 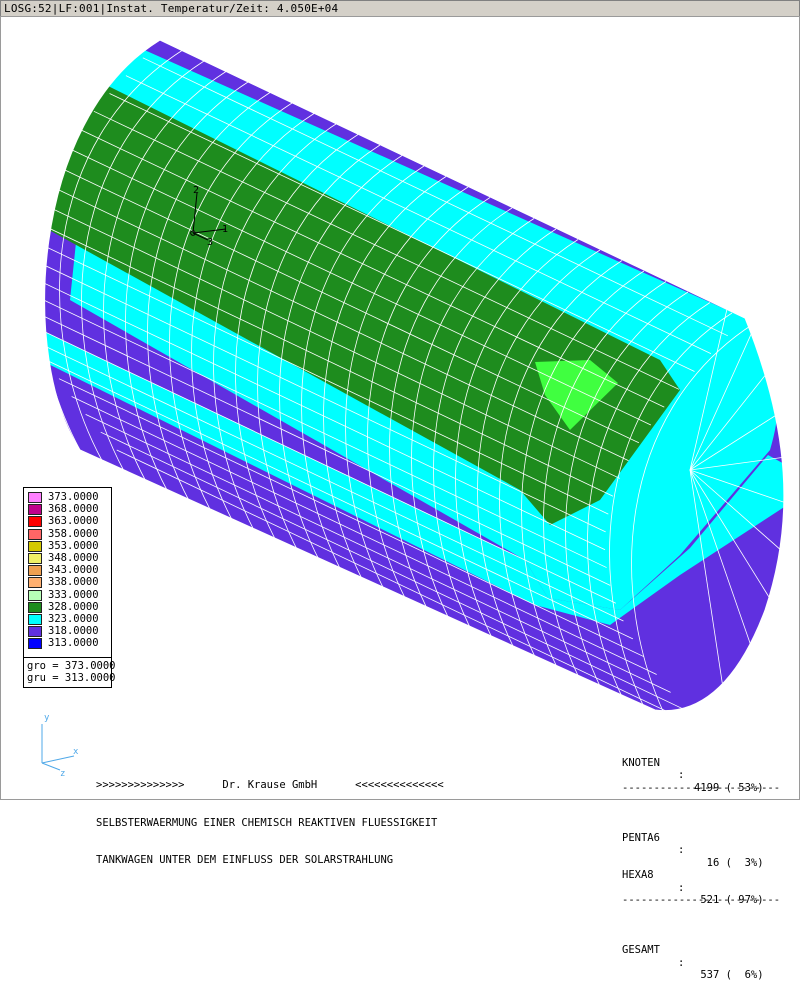 I want to click on legend-value: 348.0000, so click(x=73, y=558).